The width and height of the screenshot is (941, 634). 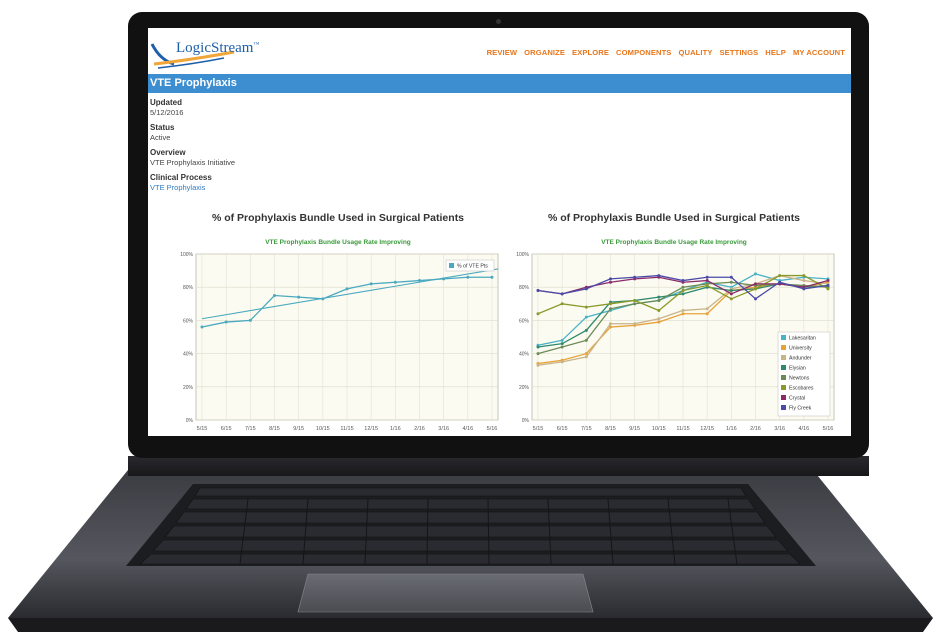 I want to click on legend-box, so click(x=804, y=374).